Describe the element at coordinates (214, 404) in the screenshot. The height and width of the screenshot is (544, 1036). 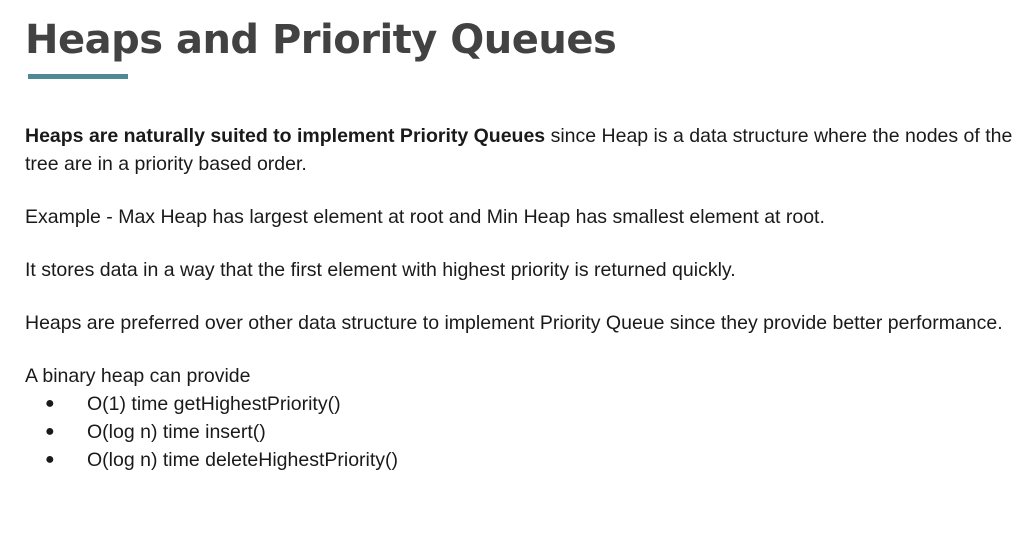
I see `list-item-text: O(1) time getHighestPriority()` at that location.